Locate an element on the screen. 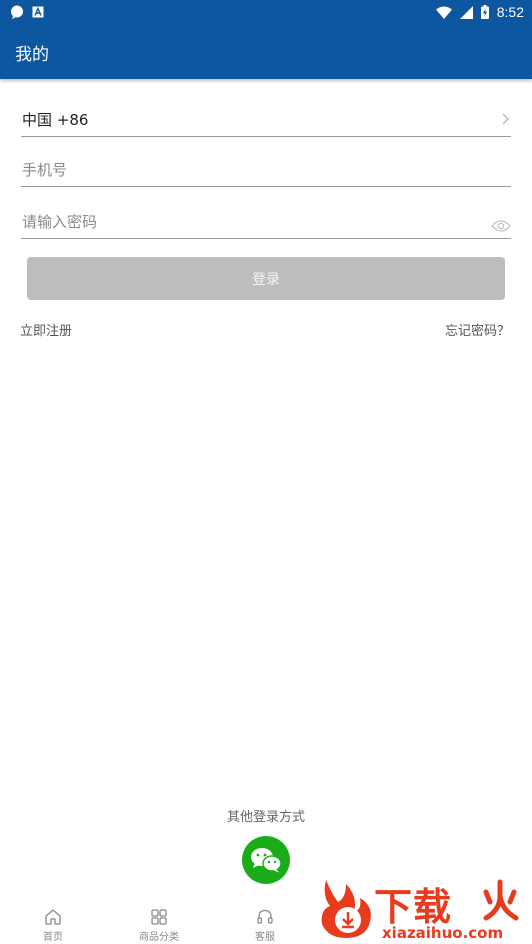 This screenshot has width=532, height=944. wifi-icon is located at coordinates (443, 12).